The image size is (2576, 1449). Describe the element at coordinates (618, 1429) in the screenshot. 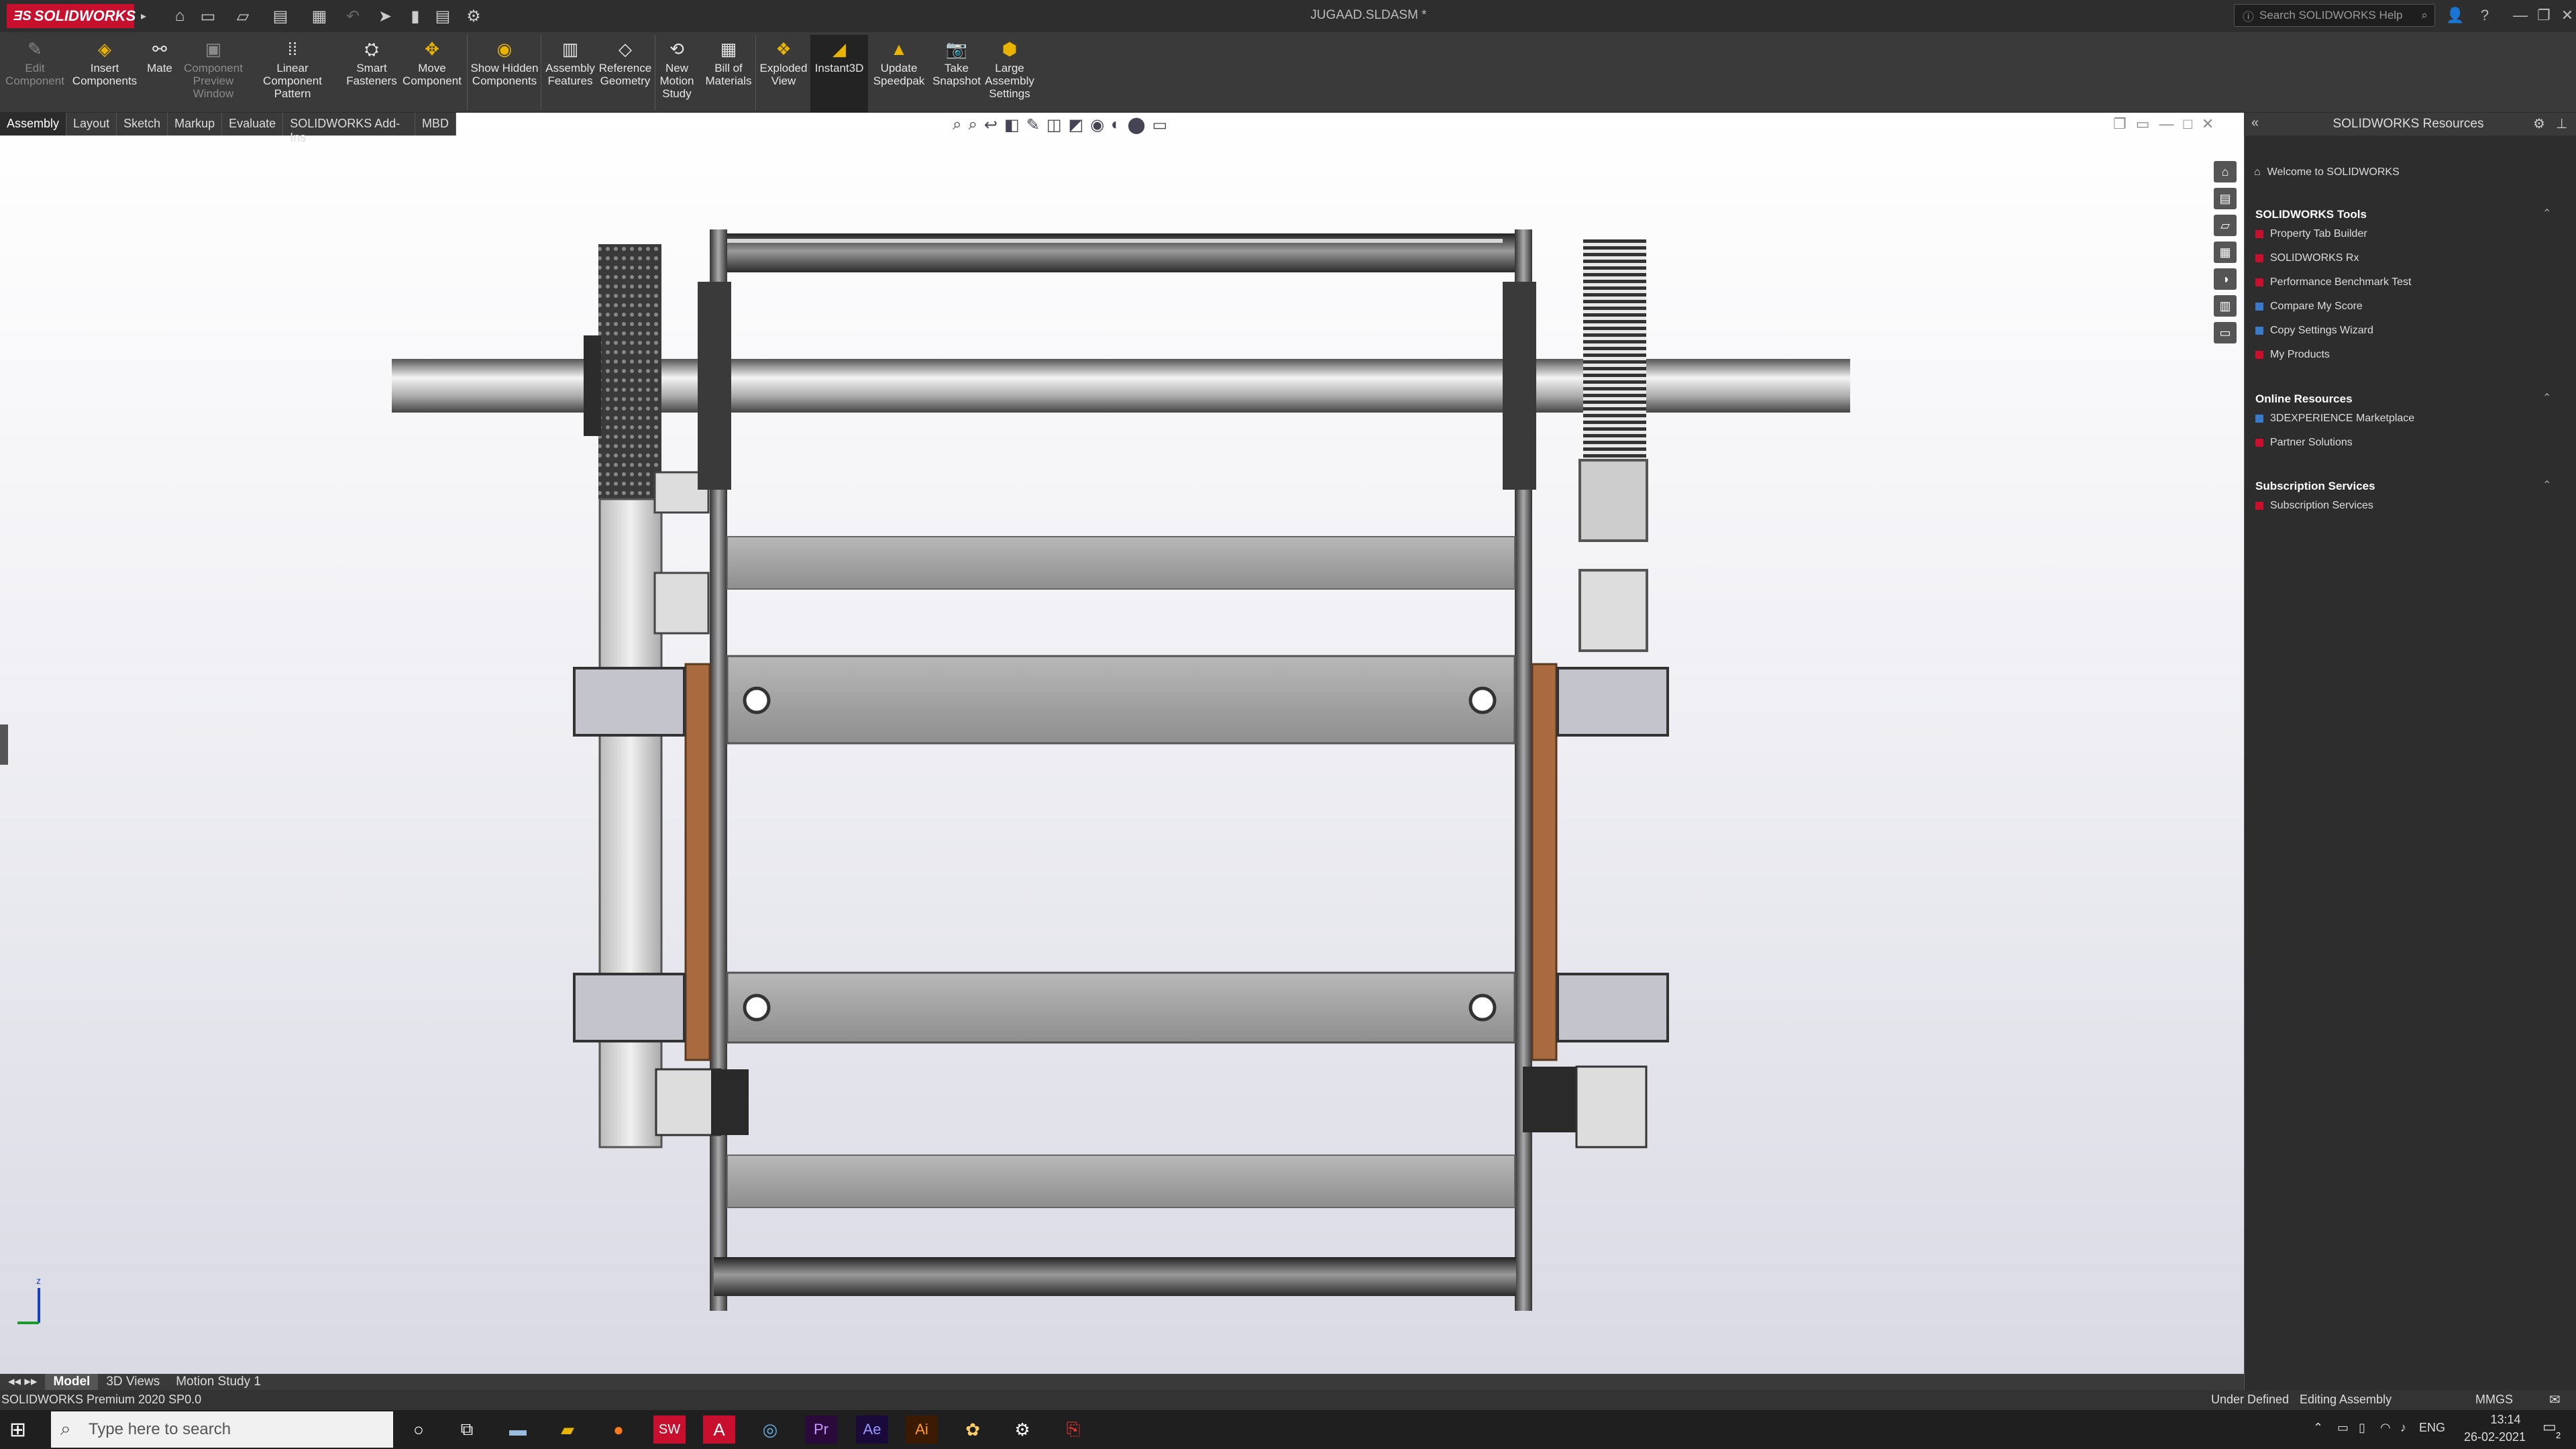

I see `firefox-icon: ●` at that location.